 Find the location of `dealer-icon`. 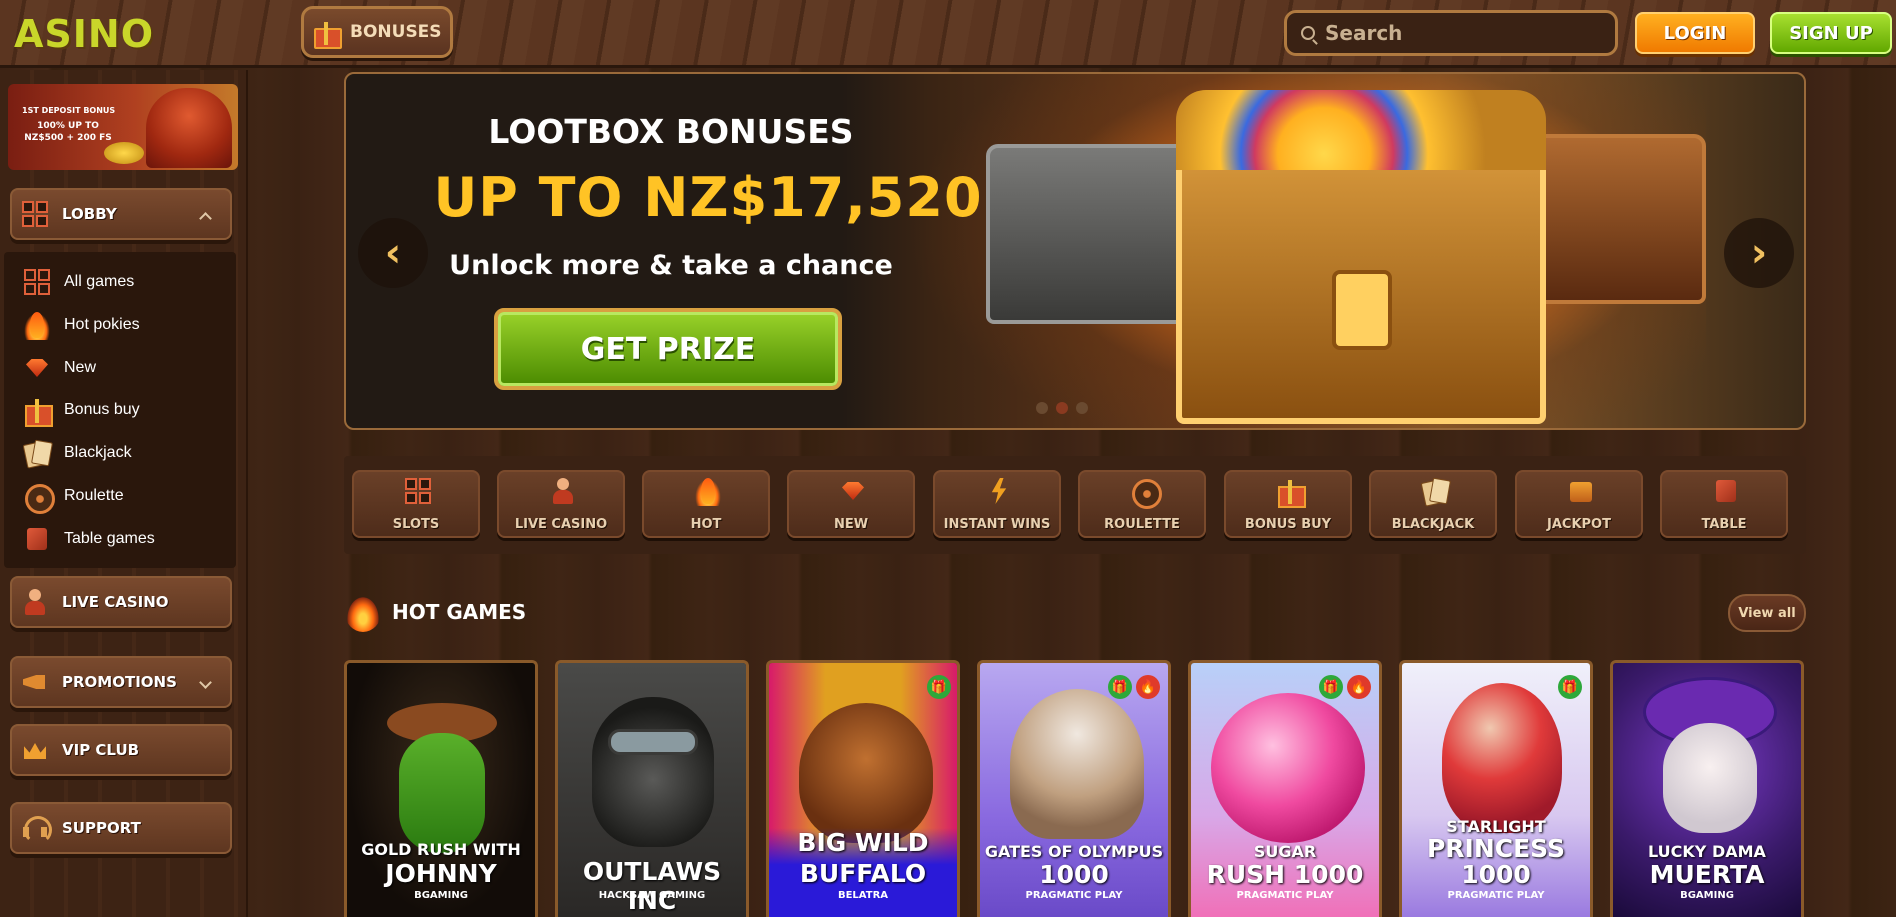

dealer-icon is located at coordinates (563, 491).